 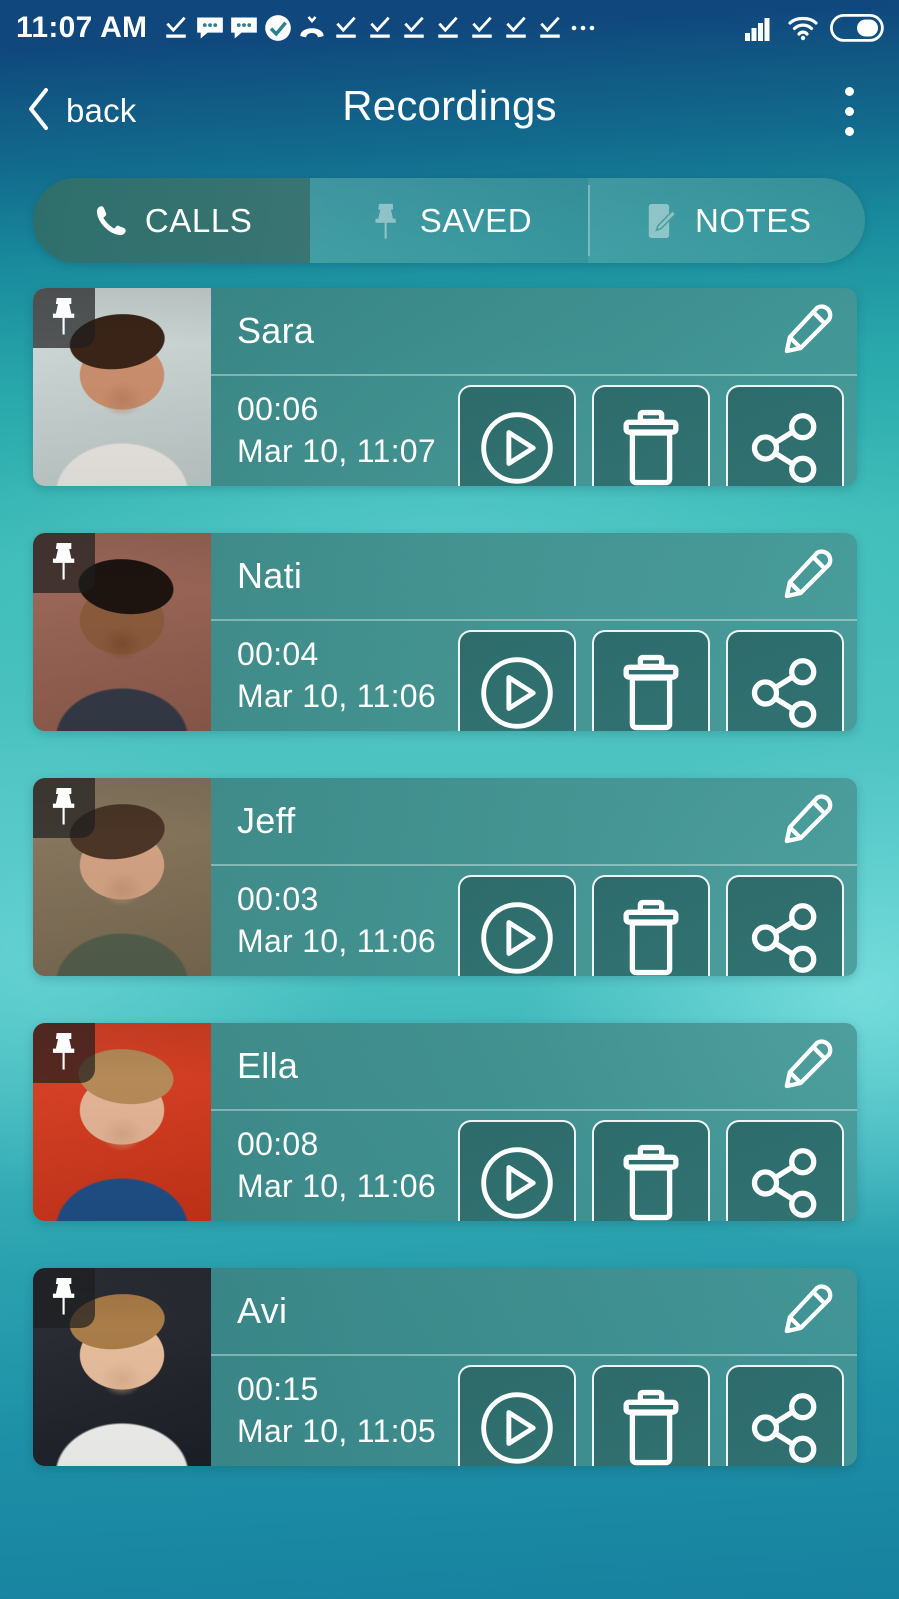 I want to click on status-bar: 11:07 AM, so click(x=449, y=28).